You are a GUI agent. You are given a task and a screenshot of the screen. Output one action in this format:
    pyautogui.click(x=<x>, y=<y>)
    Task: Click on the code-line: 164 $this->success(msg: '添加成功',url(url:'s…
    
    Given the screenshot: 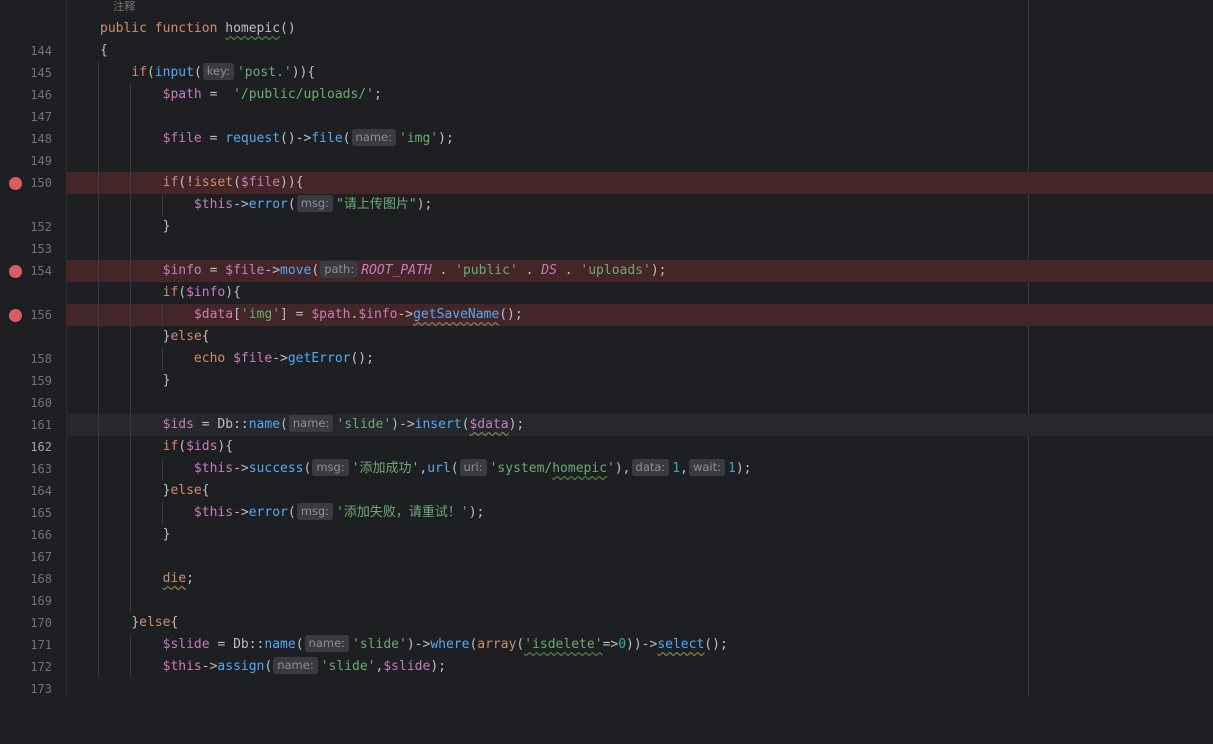 What is the action you would take?
    pyautogui.click(x=606, y=478)
    